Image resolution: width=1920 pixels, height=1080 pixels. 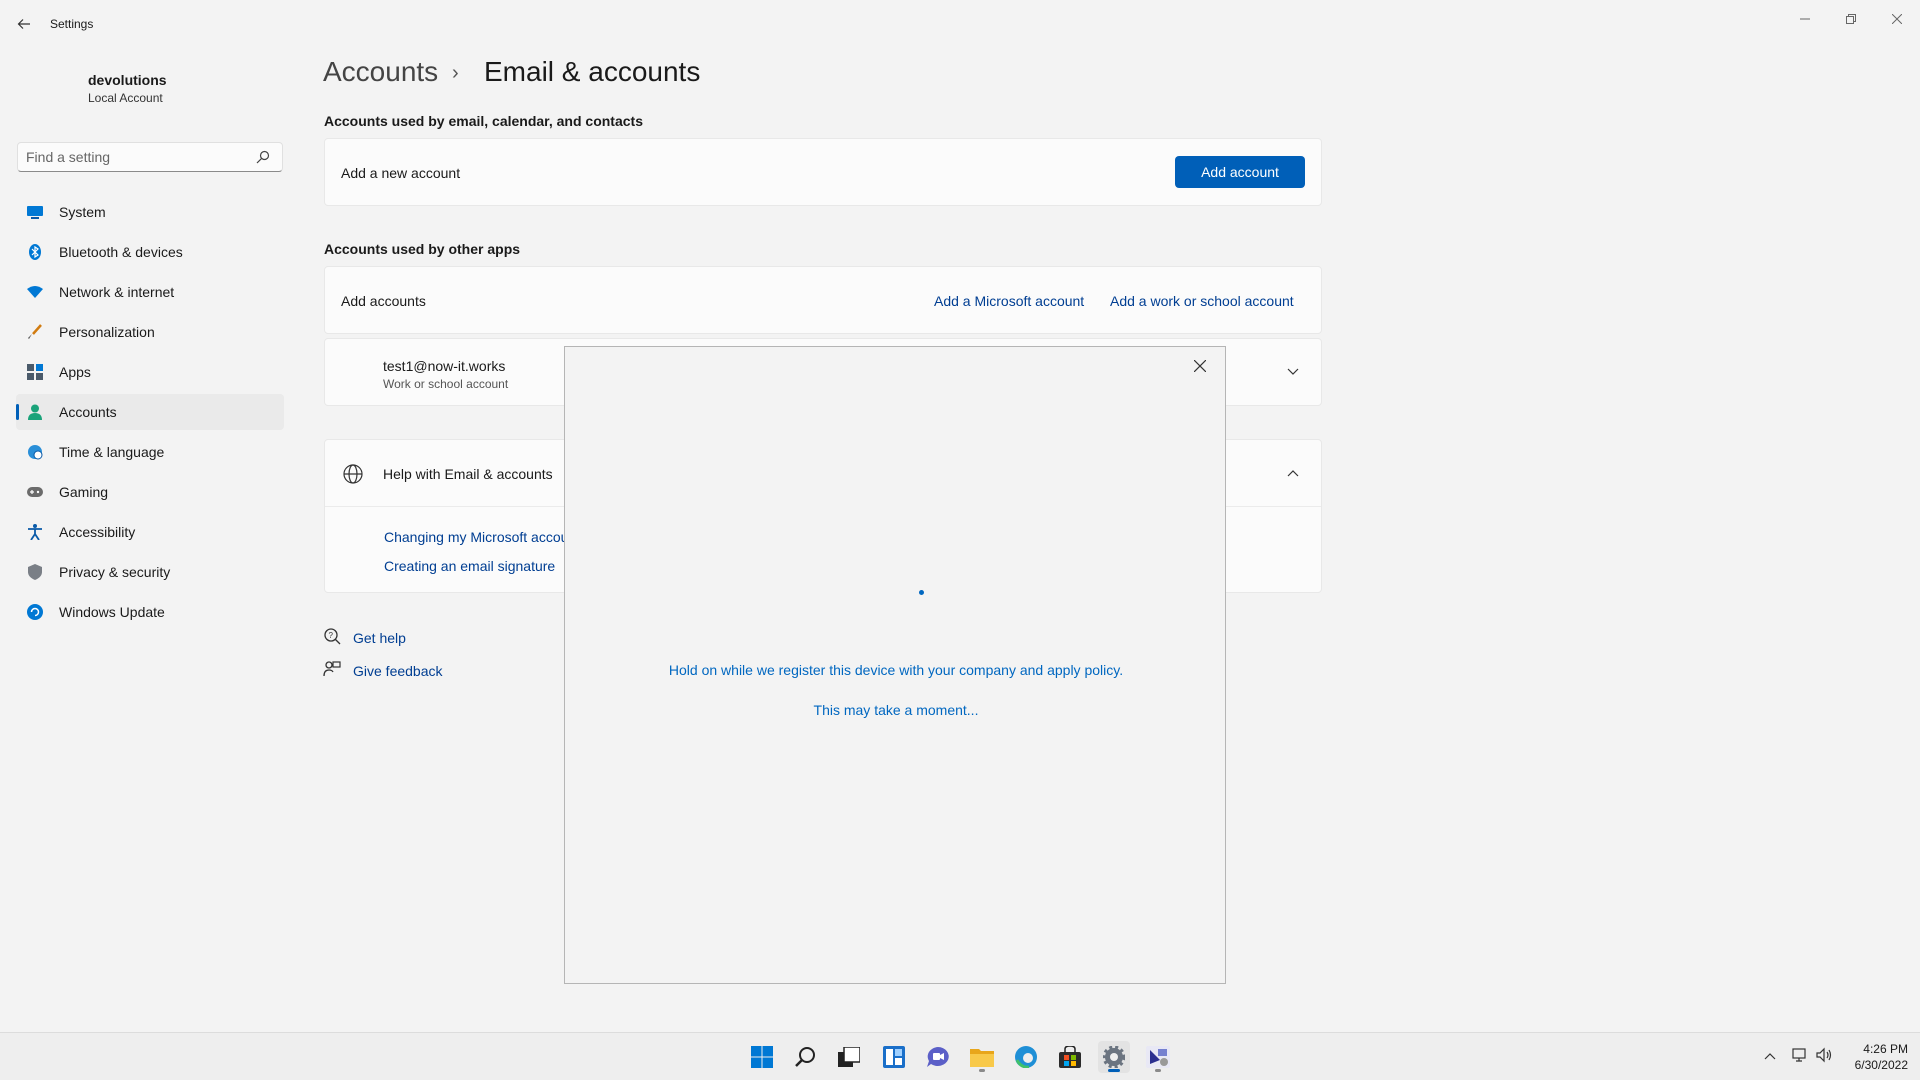 I want to click on minimize-icon, so click(x=1805, y=19).